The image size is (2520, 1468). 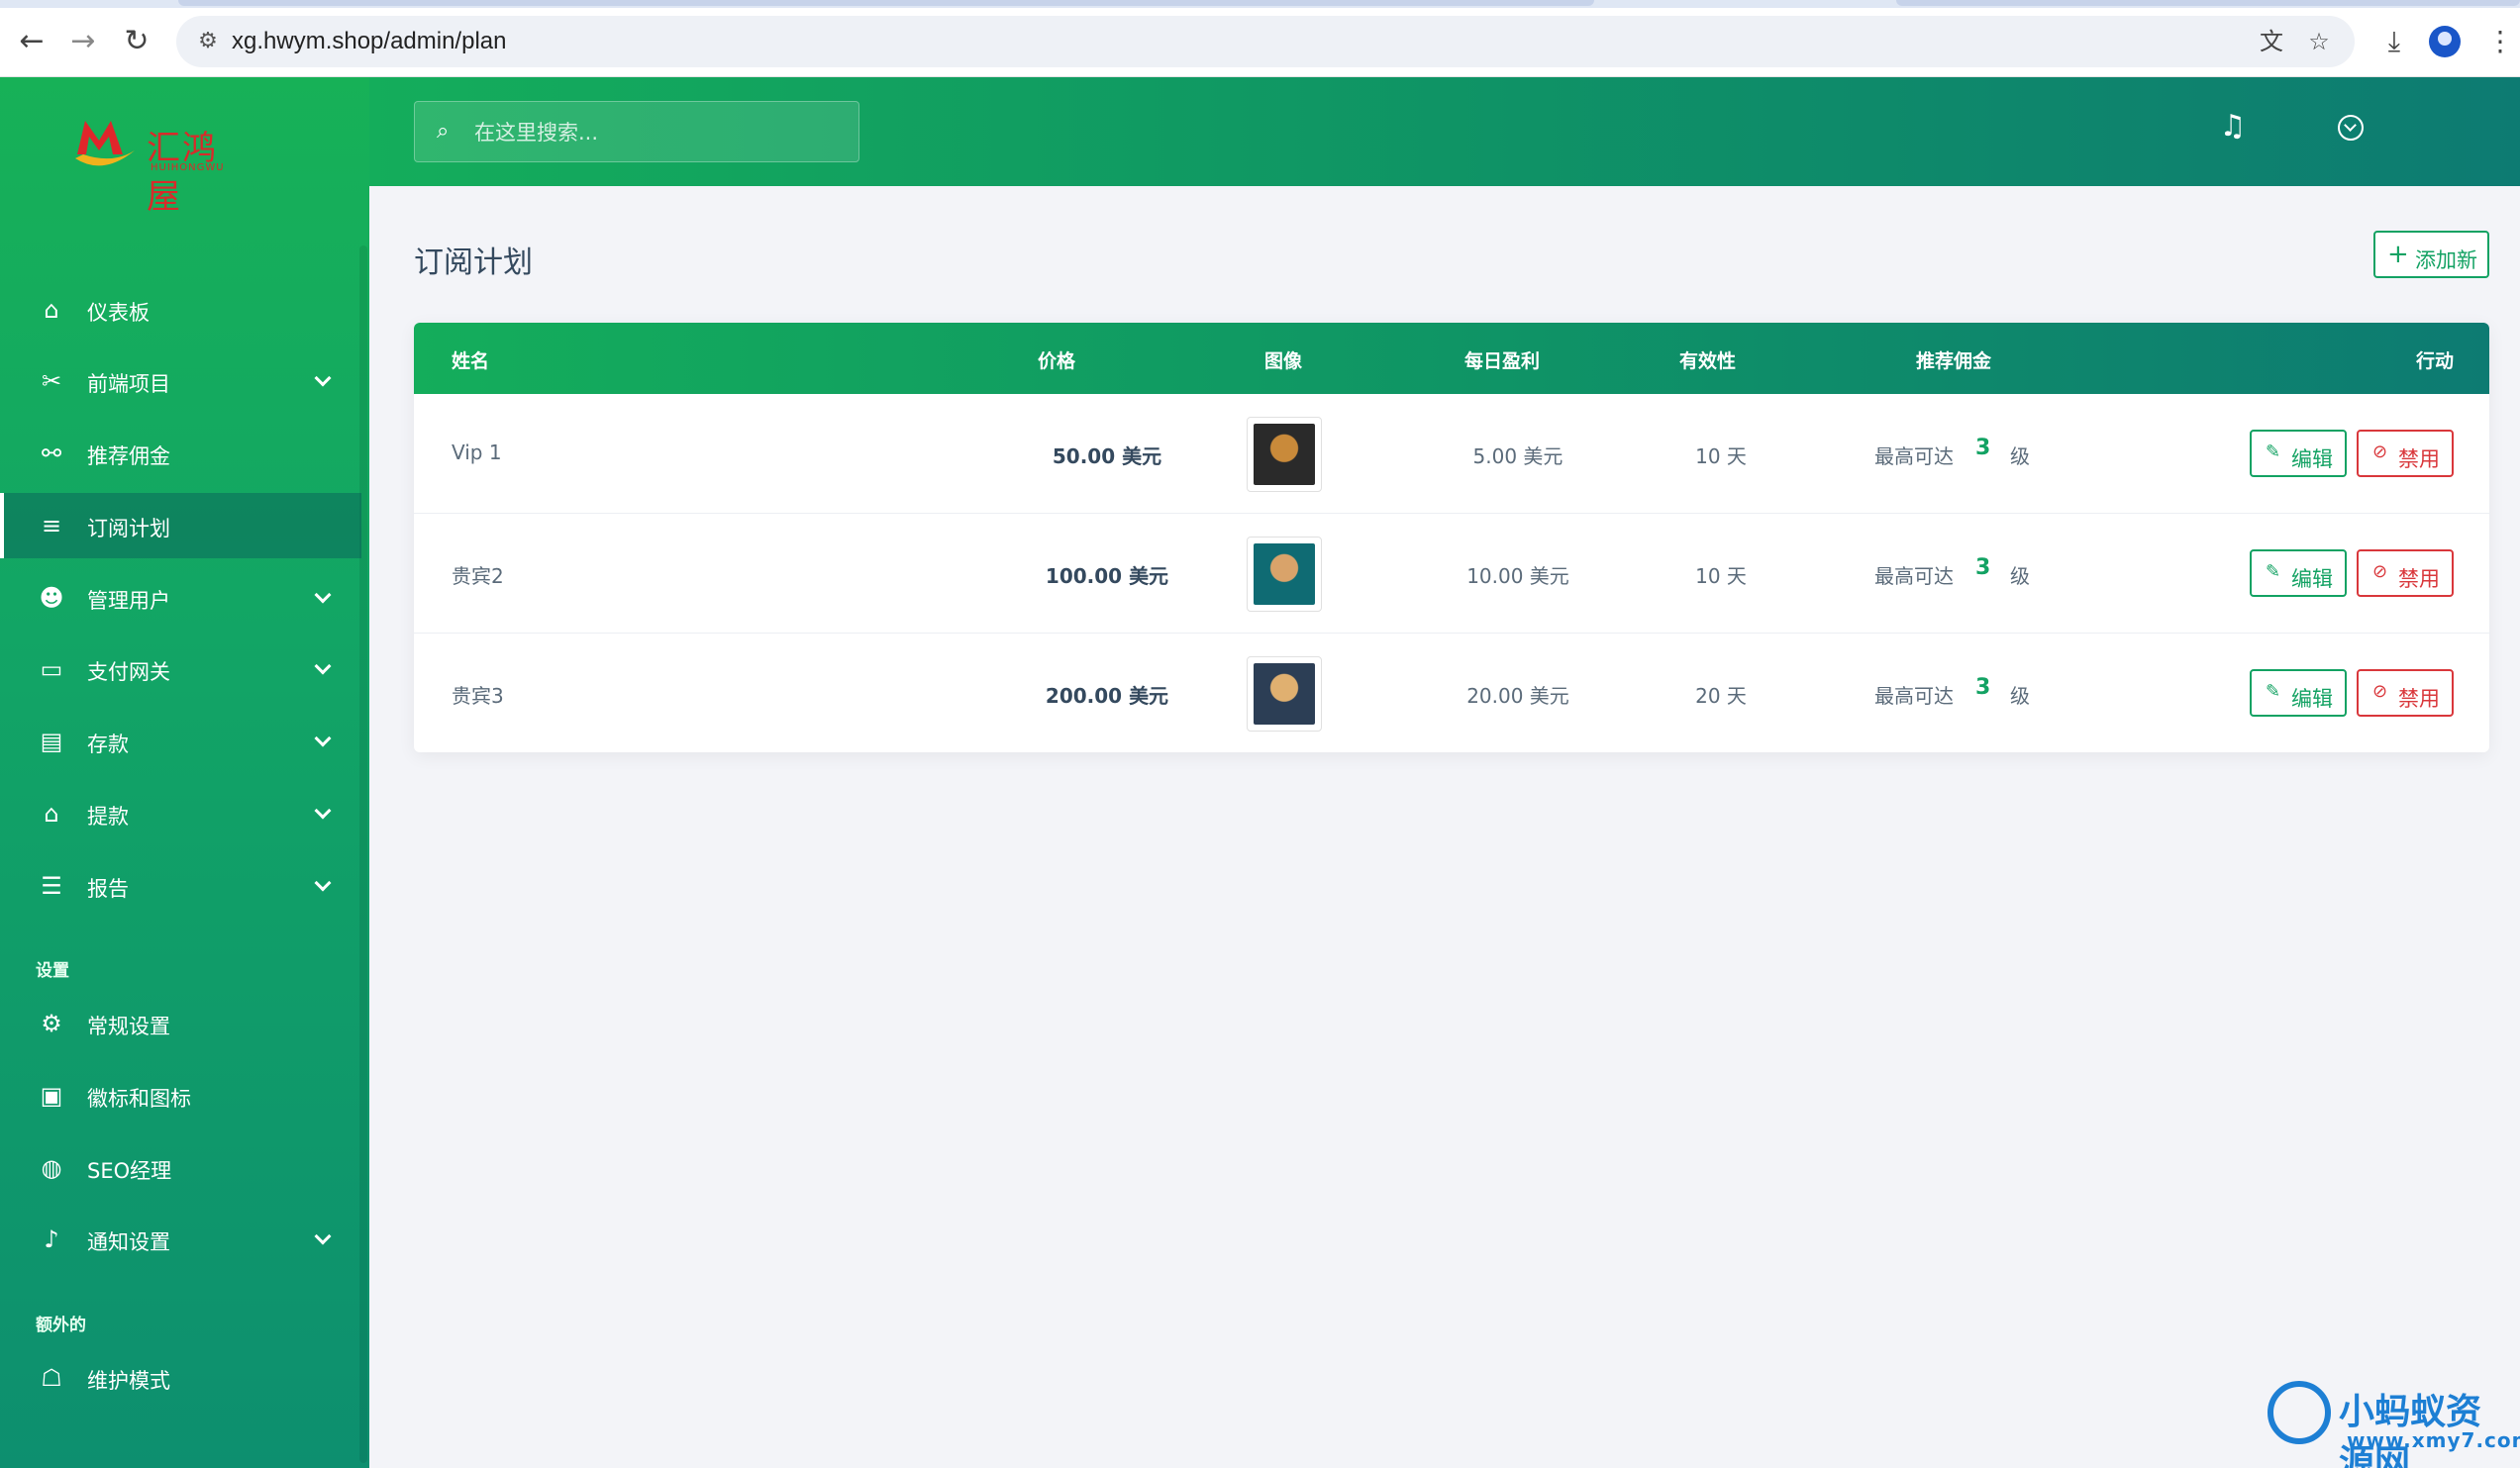 What do you see at coordinates (128, 528) in the screenshot?
I see `sidebar-item-label: 订阅计划` at bounding box center [128, 528].